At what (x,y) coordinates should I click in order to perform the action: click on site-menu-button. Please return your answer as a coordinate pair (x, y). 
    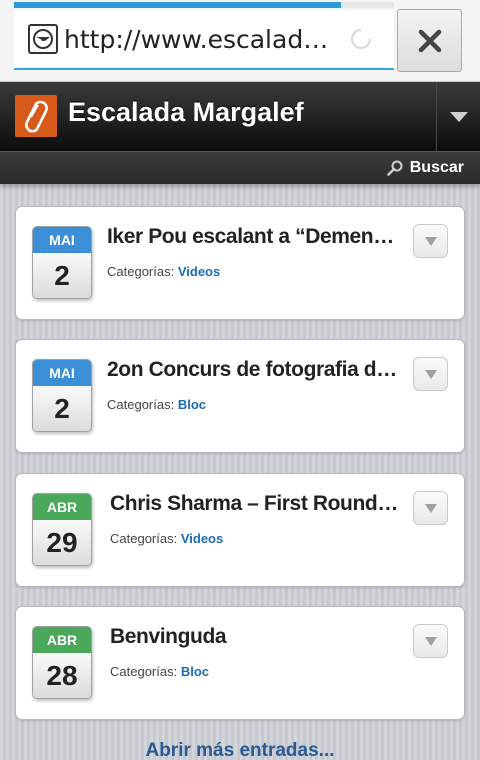
    Looking at the image, I should click on (458, 116).